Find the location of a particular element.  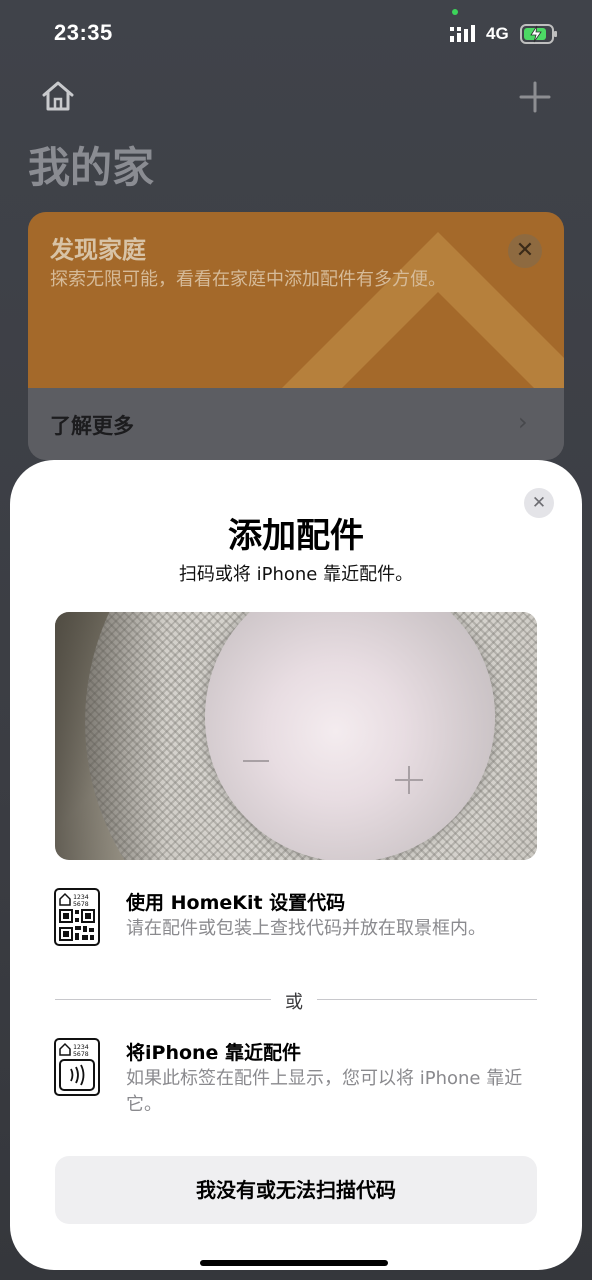

home-indicator is located at coordinates (294, 1263).